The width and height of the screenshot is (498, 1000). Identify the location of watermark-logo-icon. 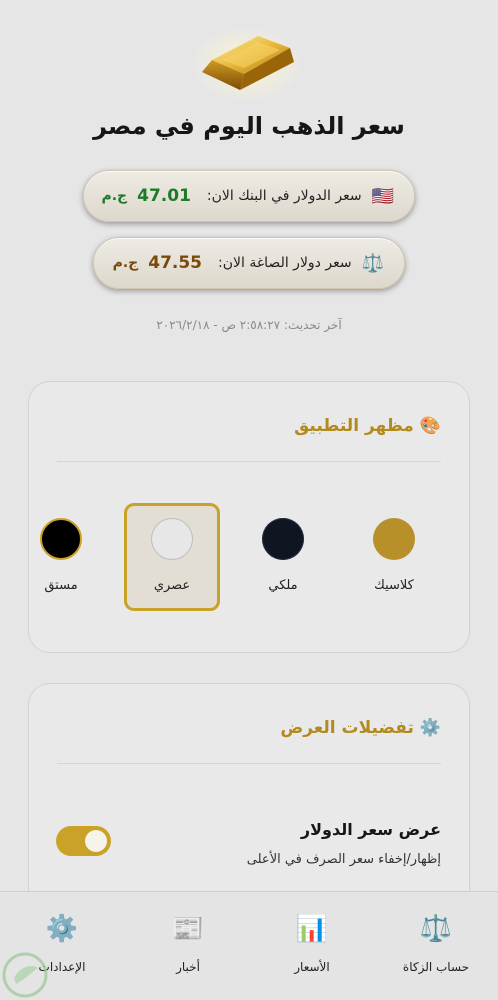
(25, 975).